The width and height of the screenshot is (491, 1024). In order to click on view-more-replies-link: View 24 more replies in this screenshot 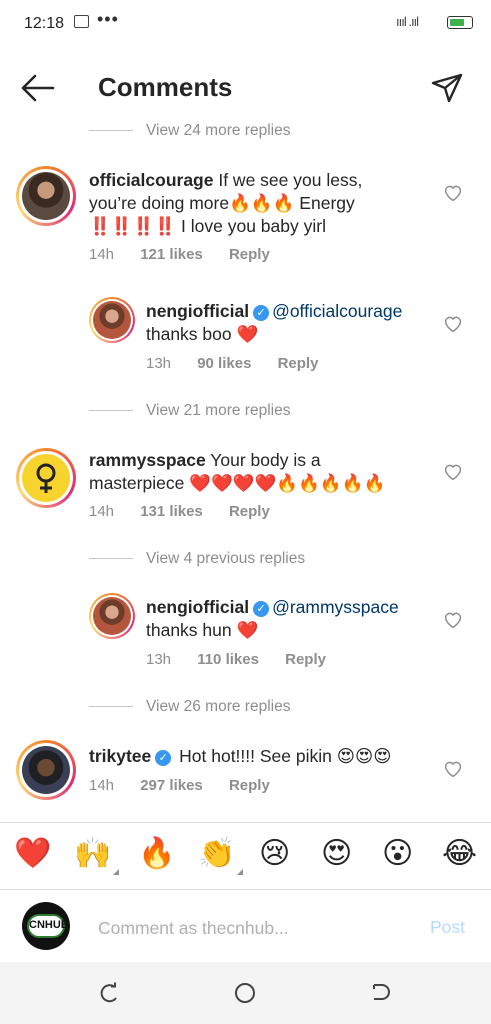, I will do `click(218, 131)`.